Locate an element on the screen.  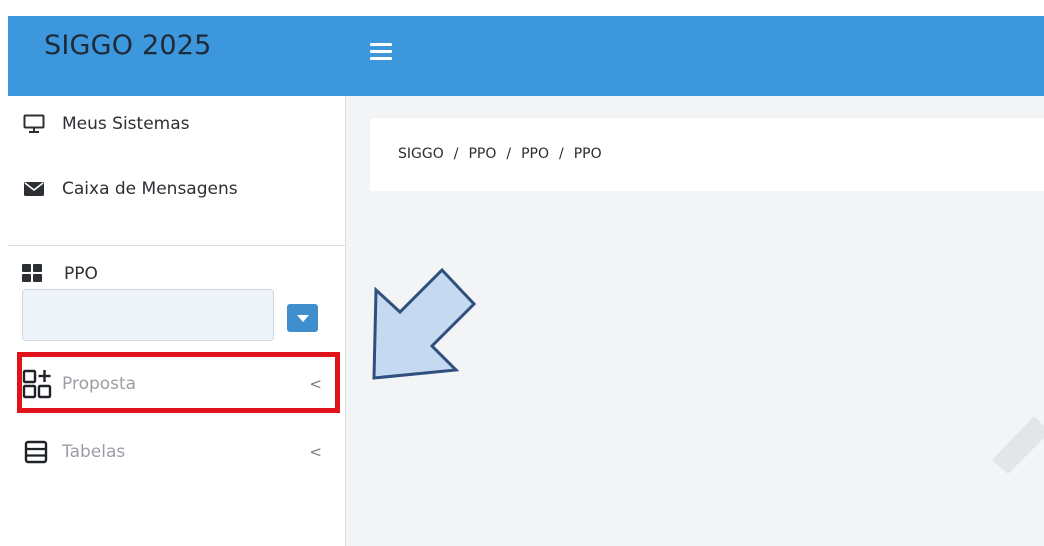
annotation-arrow-icon is located at coordinates (424, 323).